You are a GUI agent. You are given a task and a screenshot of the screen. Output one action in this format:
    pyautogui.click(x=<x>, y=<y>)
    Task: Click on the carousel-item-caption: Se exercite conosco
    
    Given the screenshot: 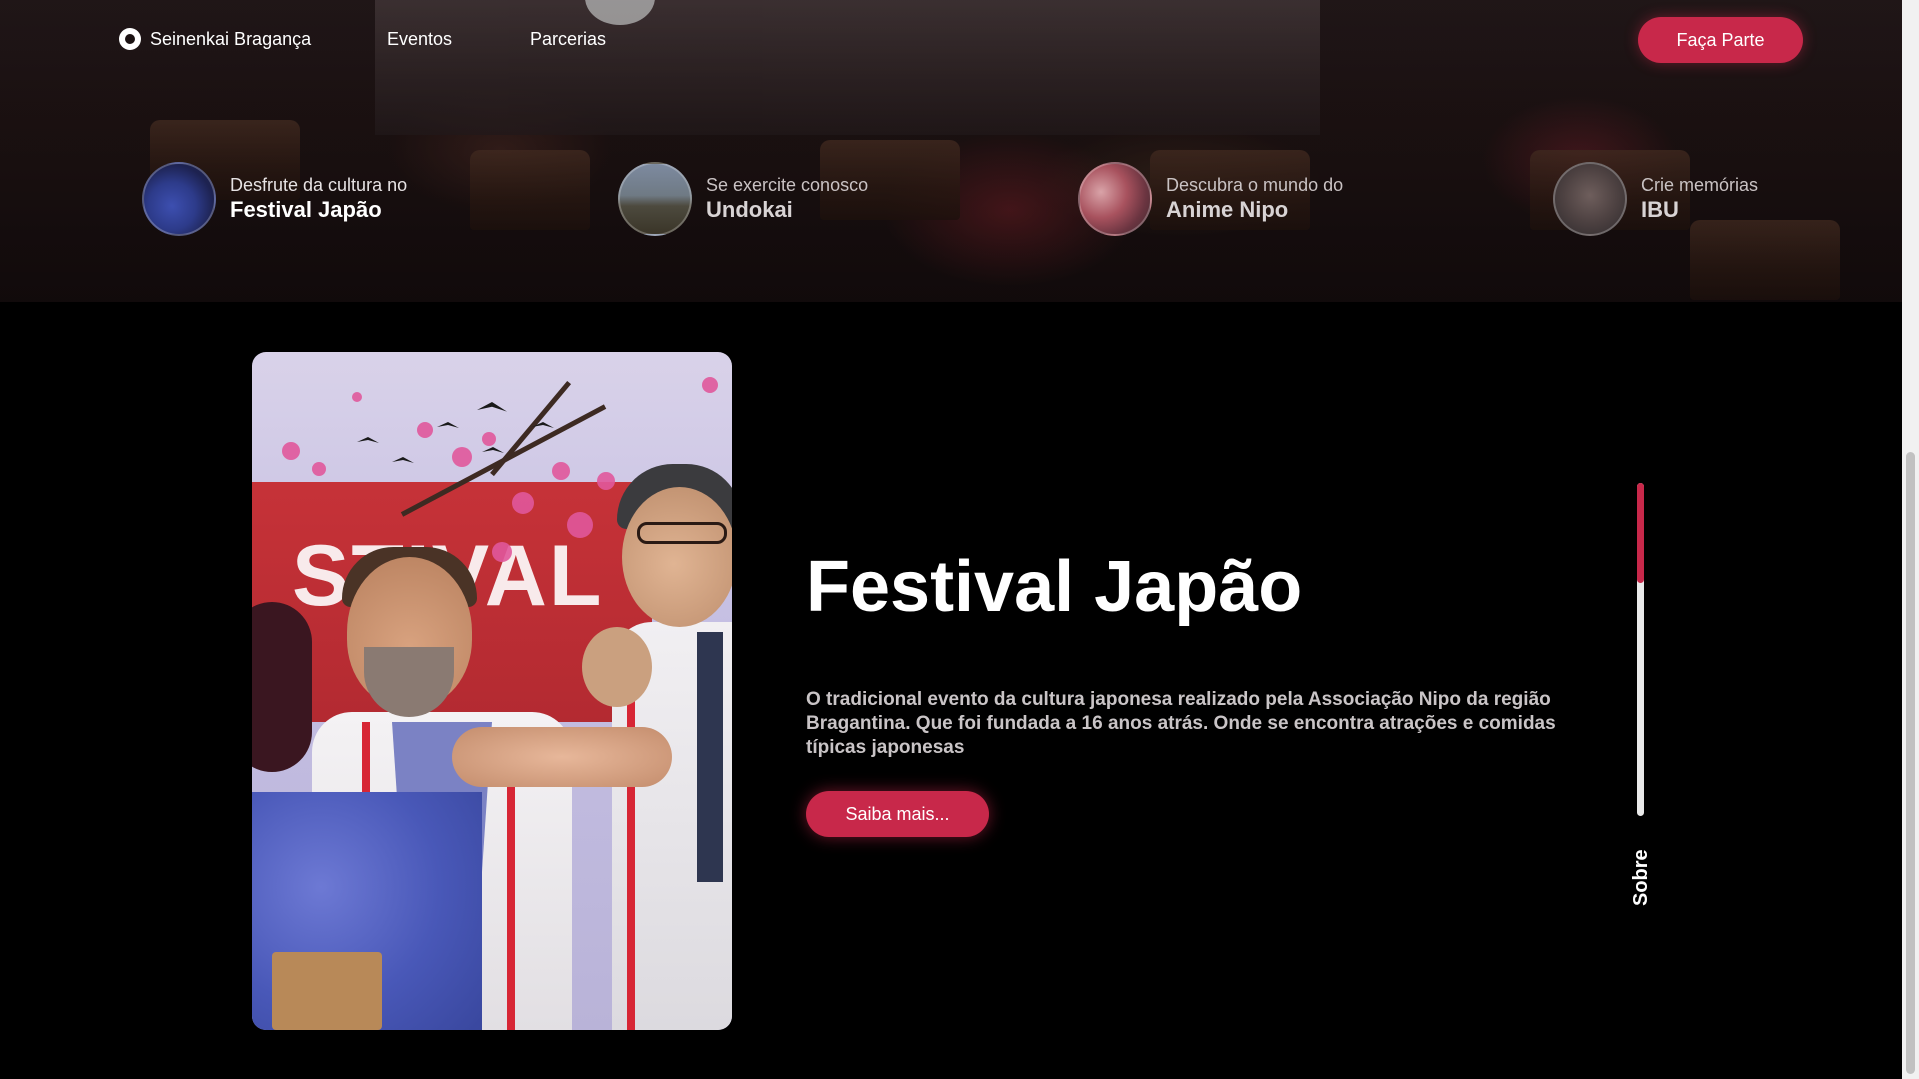 What is the action you would take?
    pyautogui.click(x=787, y=185)
    